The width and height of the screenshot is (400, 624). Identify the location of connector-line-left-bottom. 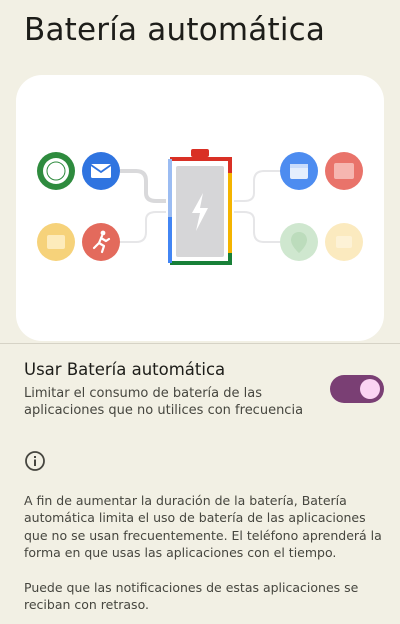
(143, 227).